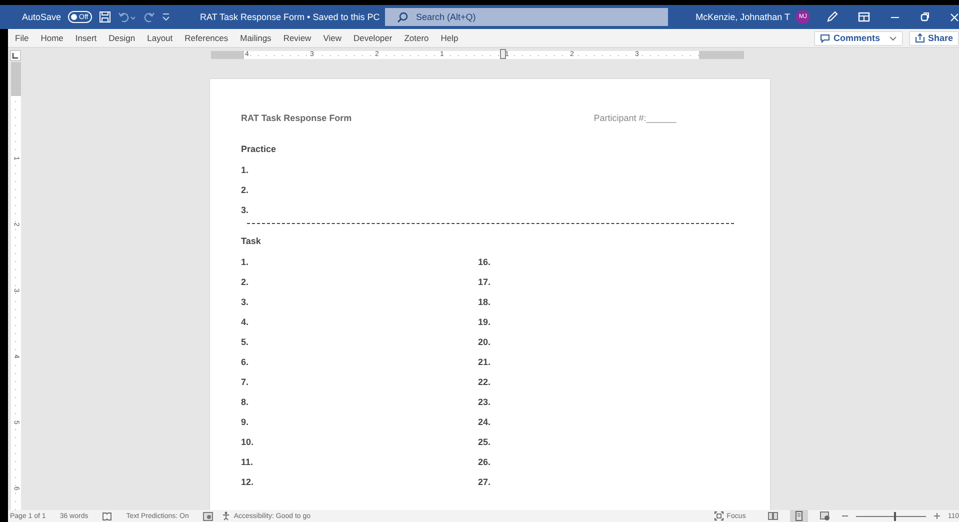 This screenshot has height=522, width=959. What do you see at coordinates (864, 17) in the screenshot?
I see `ribbon-display-icon` at bounding box center [864, 17].